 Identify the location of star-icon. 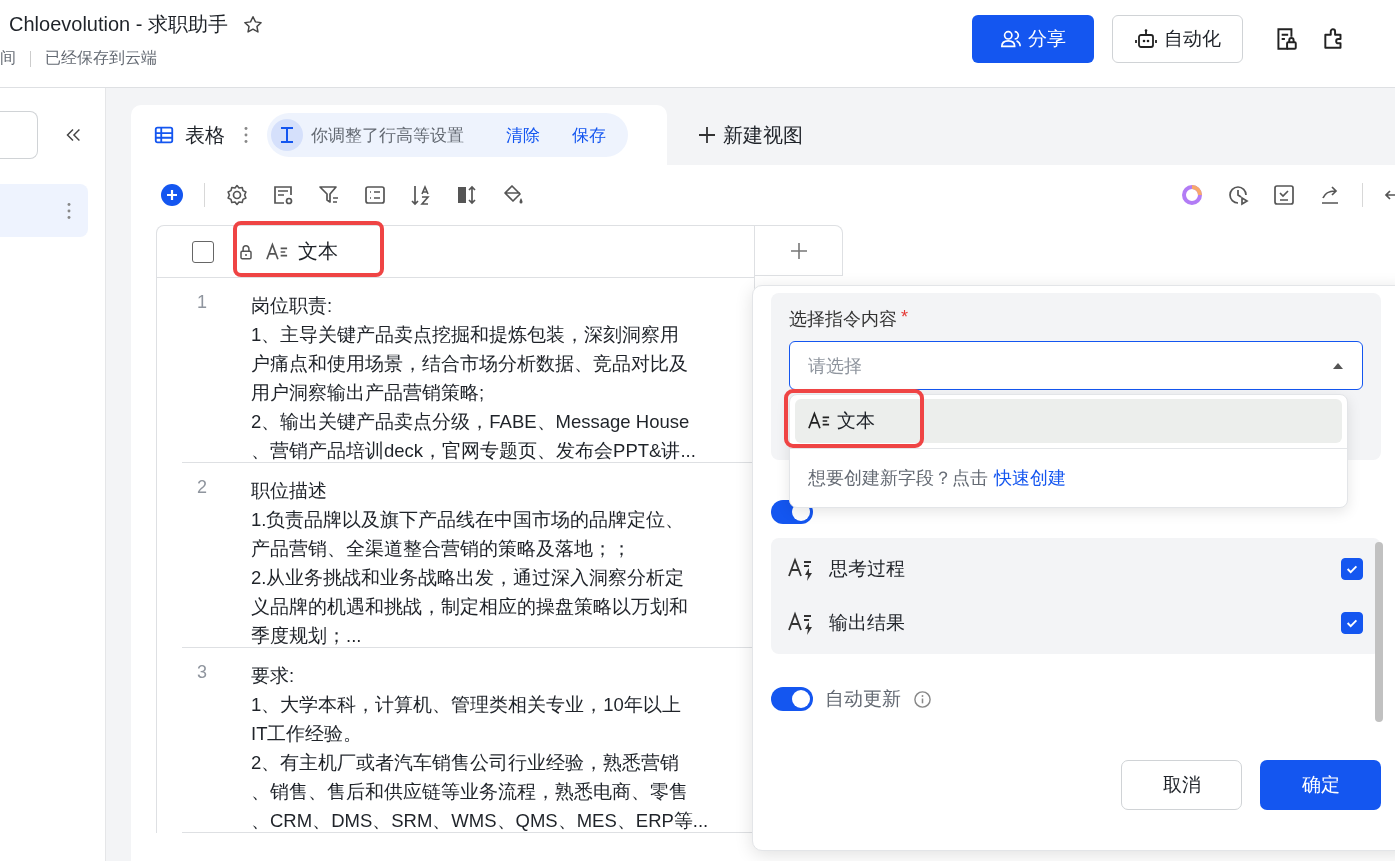
(252, 24).